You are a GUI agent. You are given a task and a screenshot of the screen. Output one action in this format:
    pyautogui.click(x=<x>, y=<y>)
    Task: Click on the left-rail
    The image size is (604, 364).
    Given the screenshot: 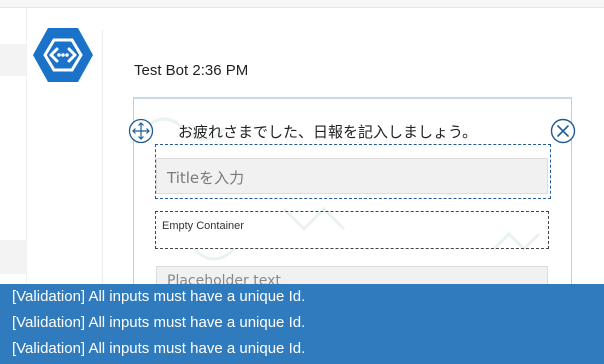 What is the action you would take?
    pyautogui.click(x=13, y=153)
    